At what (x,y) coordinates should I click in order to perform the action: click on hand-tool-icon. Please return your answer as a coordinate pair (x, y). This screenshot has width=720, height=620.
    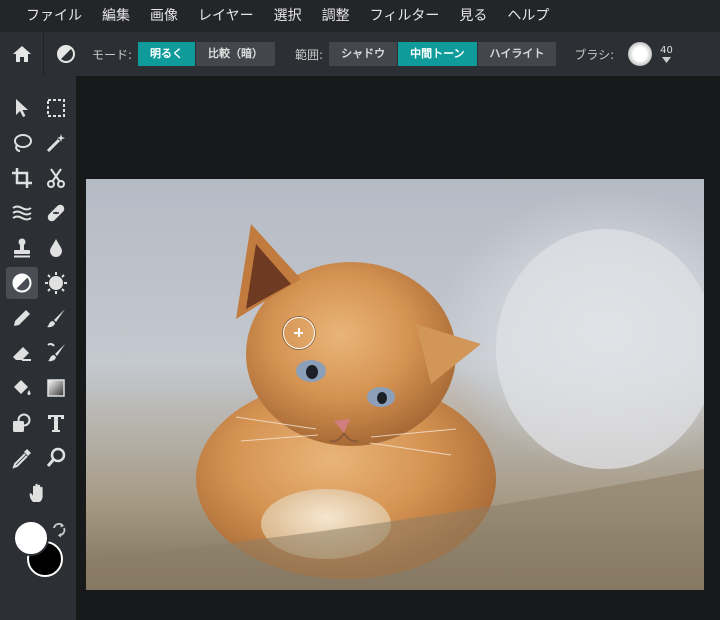
    Looking at the image, I should click on (36, 492).